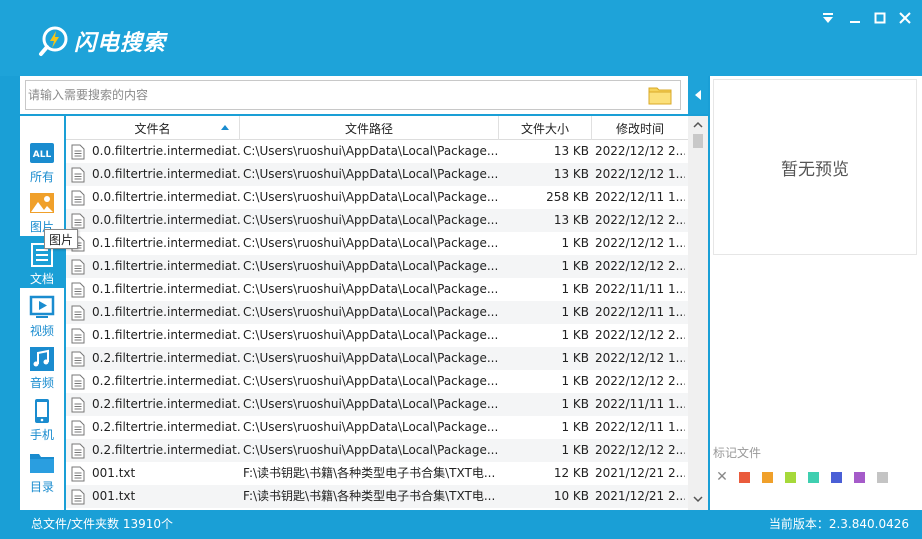 This screenshot has height=539, width=922. What do you see at coordinates (41, 177) in the screenshot?
I see `category-label: 所有` at bounding box center [41, 177].